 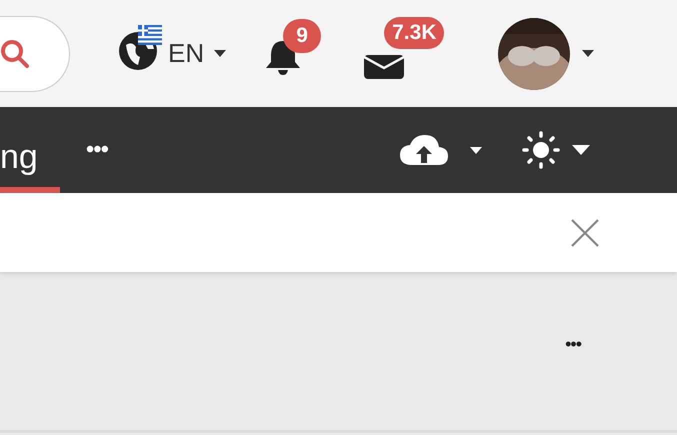 What do you see at coordinates (35, 54) in the screenshot?
I see `search-field` at bounding box center [35, 54].